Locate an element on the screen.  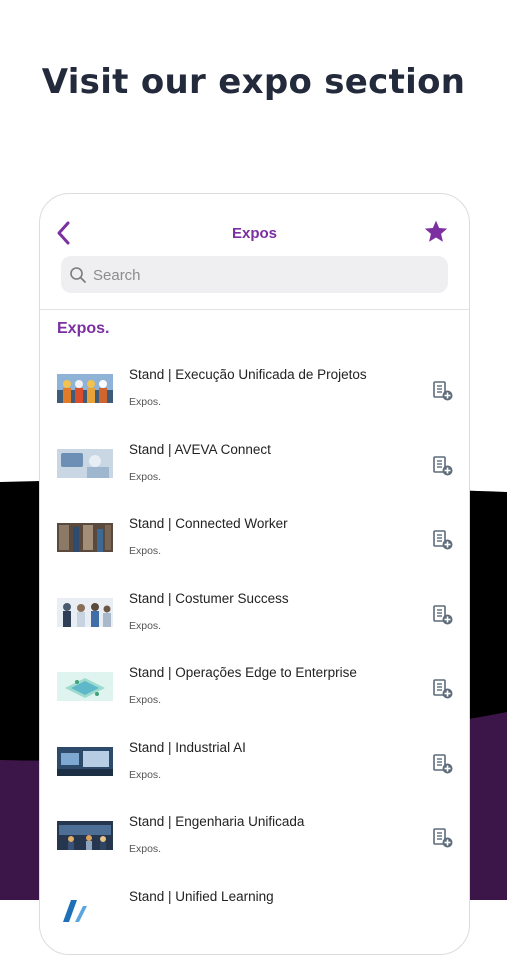
app-bar: Expos is located at coordinates (254, 235).